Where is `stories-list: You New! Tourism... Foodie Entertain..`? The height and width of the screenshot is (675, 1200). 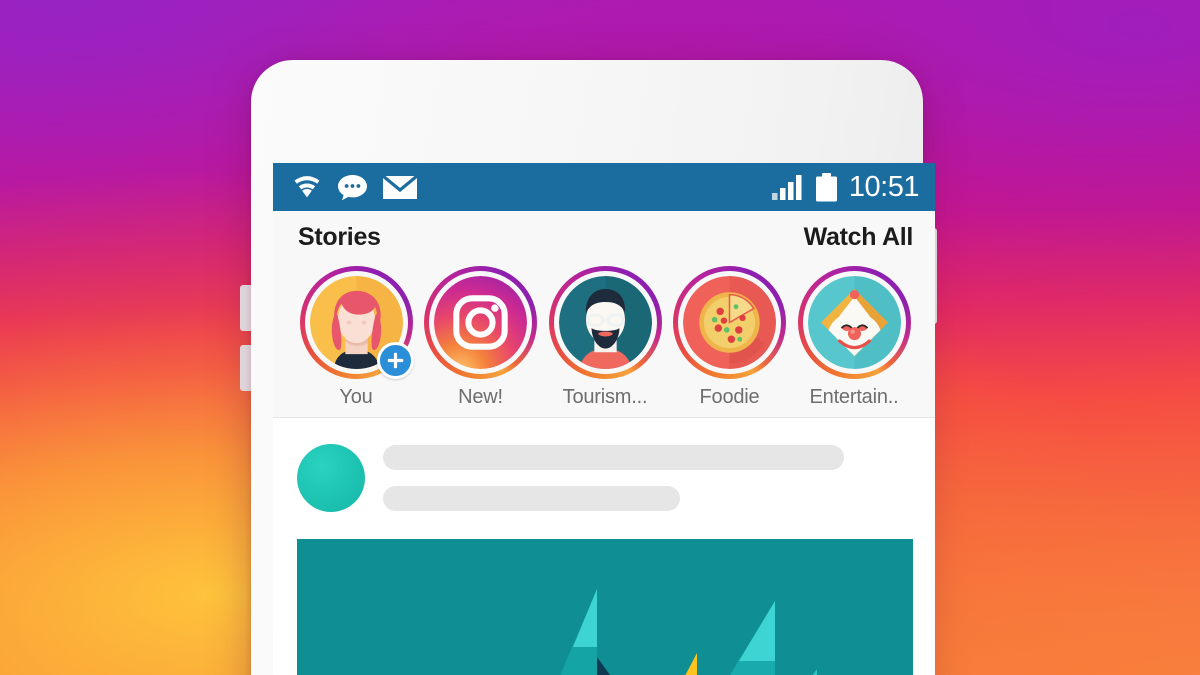
stories-list: You New! Tourism... Foodie Entertain.. is located at coordinates (604, 330).